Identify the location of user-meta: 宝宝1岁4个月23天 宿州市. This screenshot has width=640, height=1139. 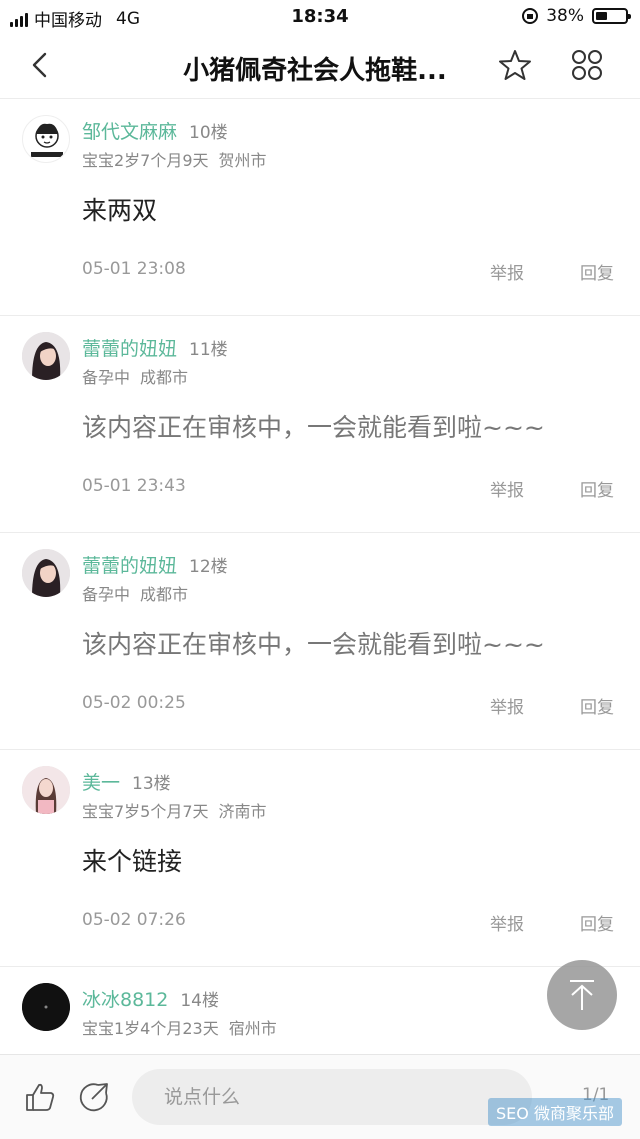
(179, 1027).